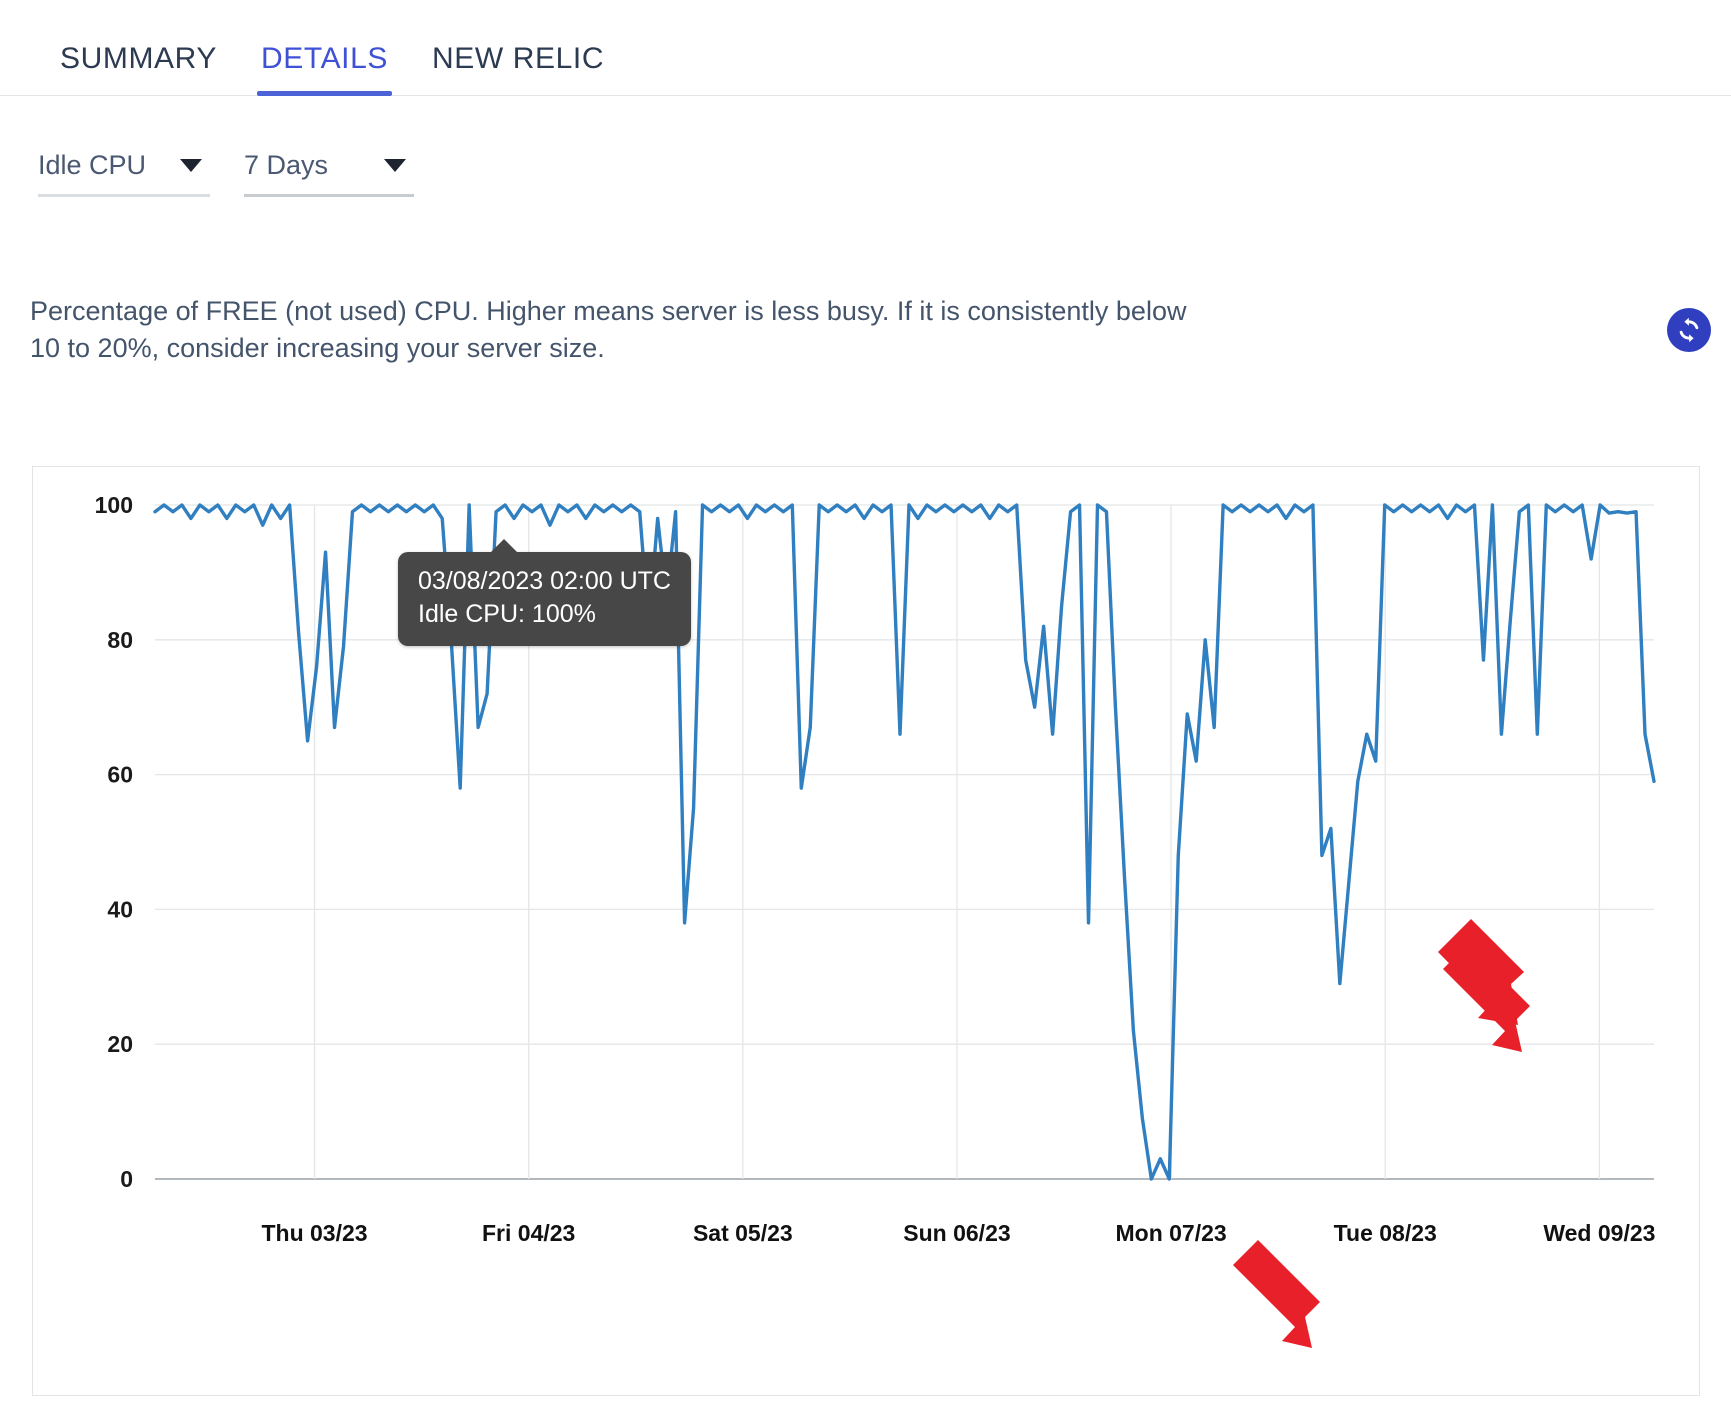  Describe the element at coordinates (324, 48) in the screenshot. I see `tab-details: DETAILS` at that location.